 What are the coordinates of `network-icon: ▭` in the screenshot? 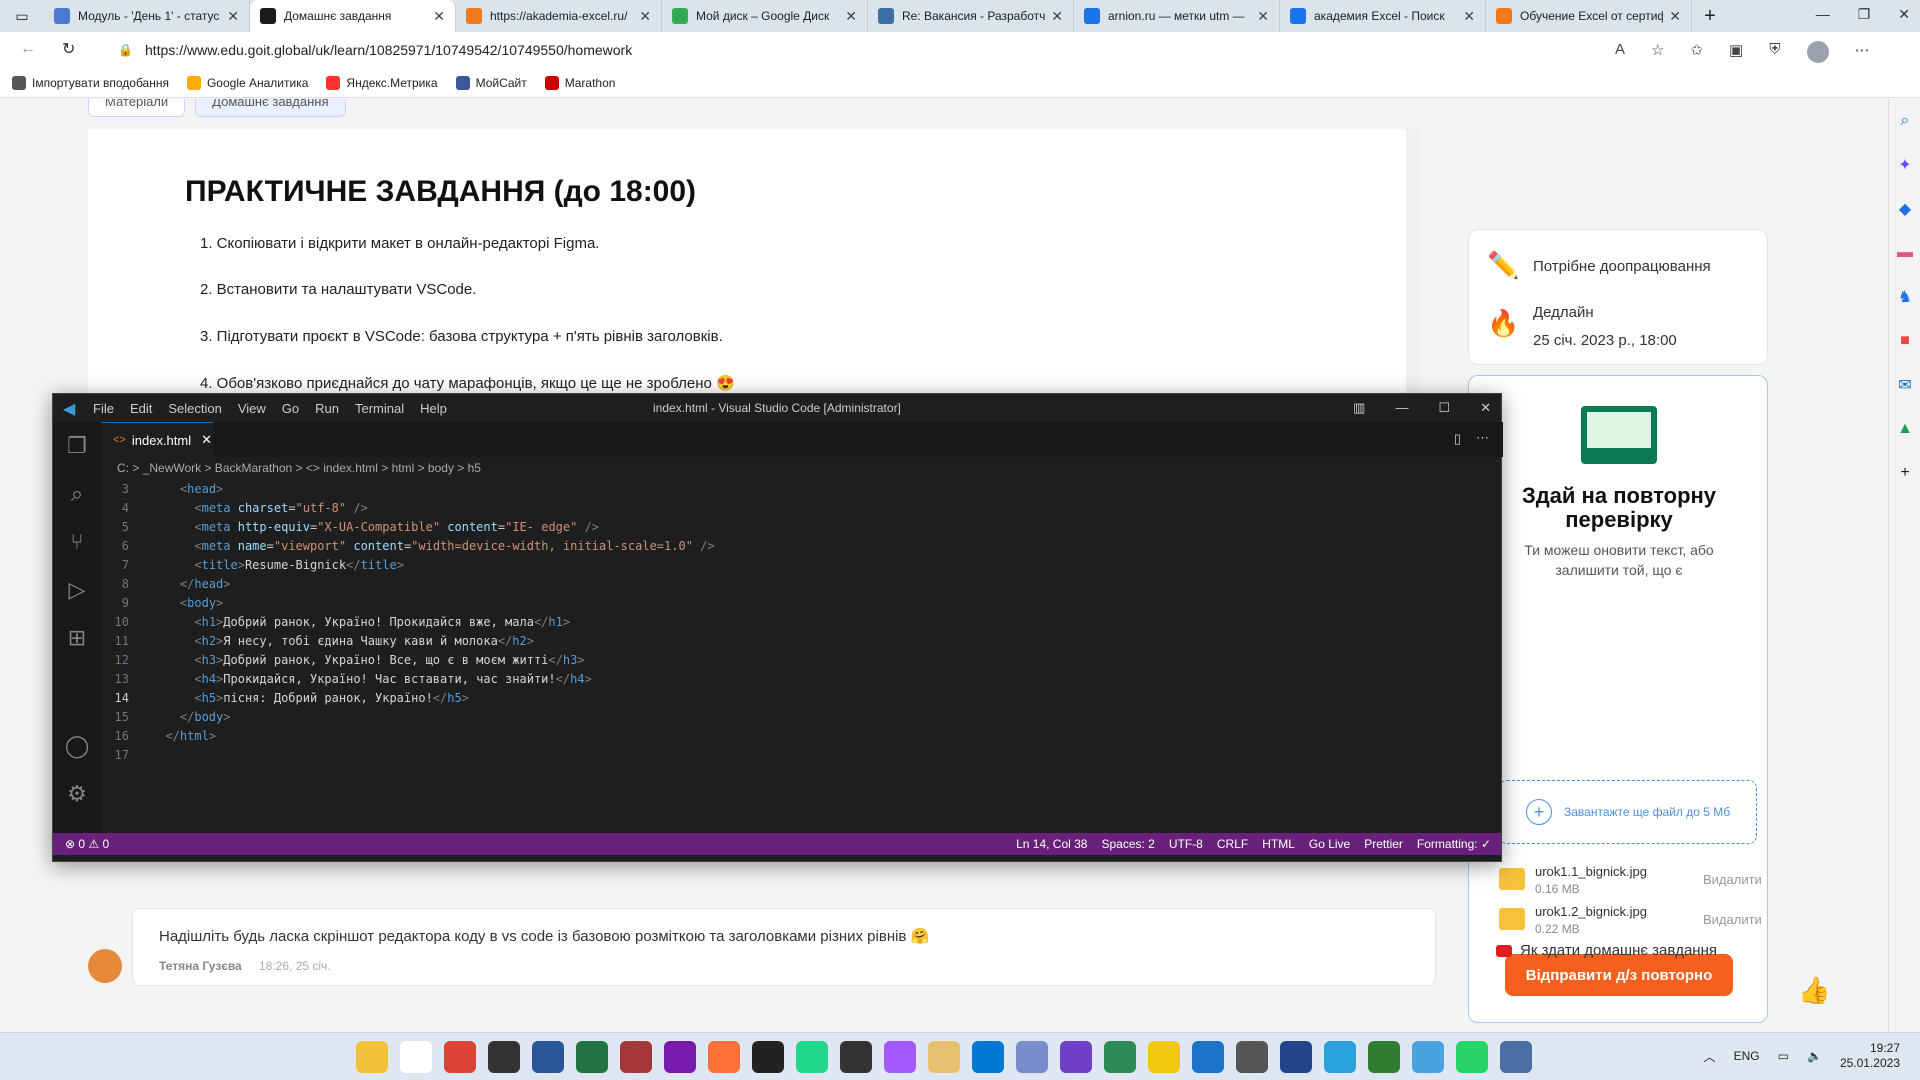 It's located at (1783, 1056).